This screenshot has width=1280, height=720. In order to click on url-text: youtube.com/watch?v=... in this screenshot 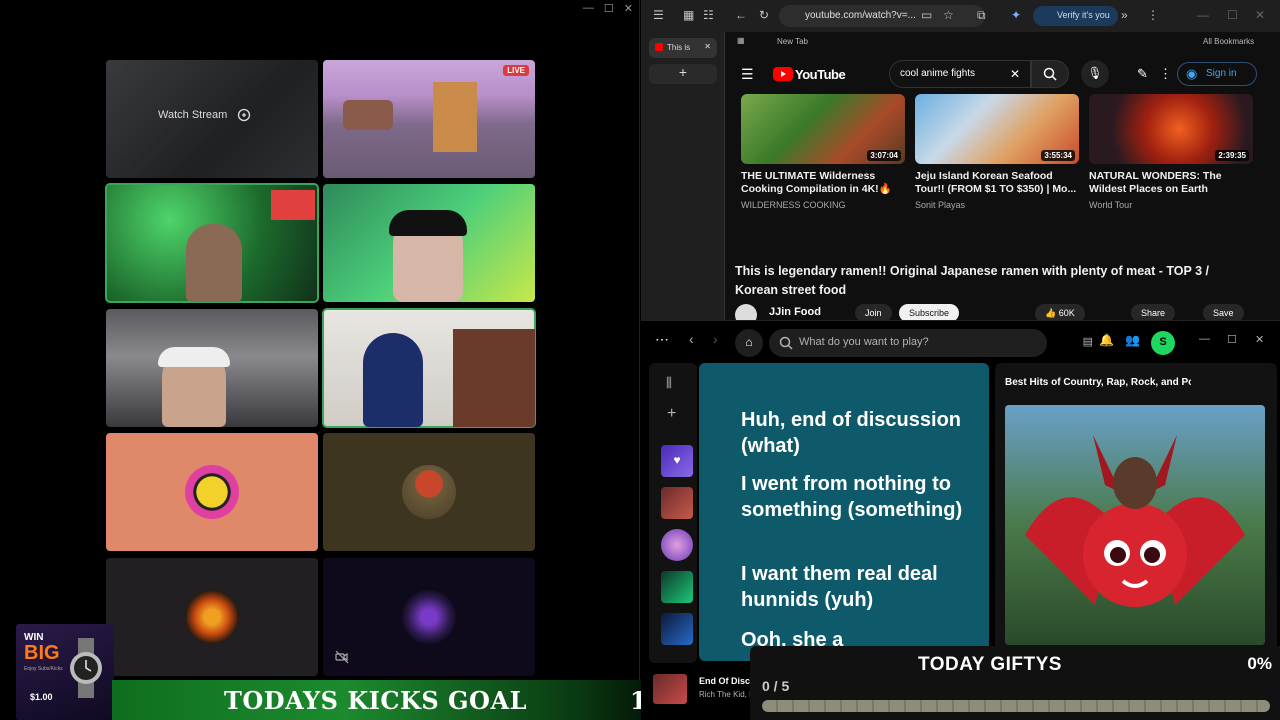, I will do `click(860, 15)`.